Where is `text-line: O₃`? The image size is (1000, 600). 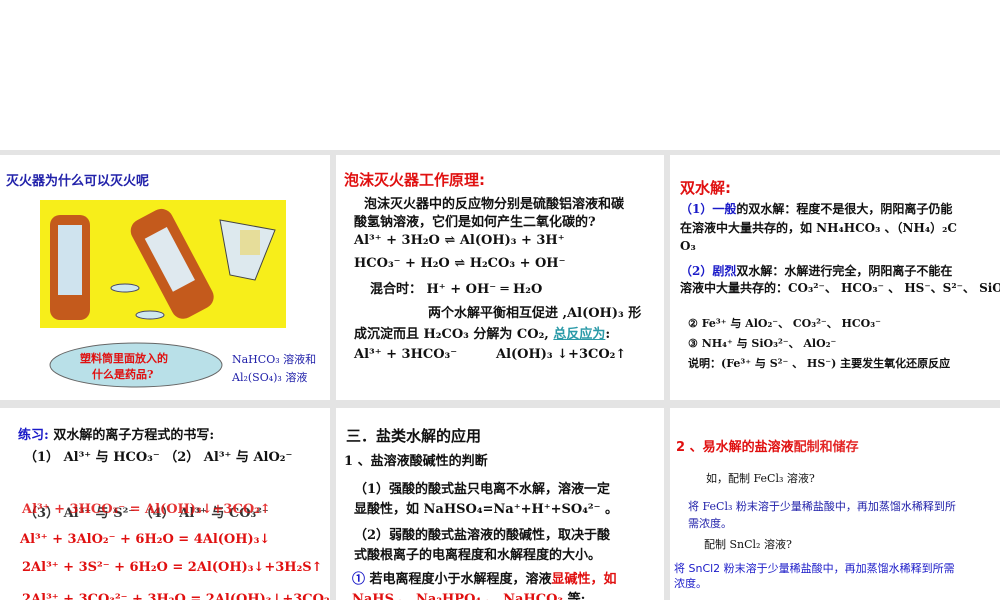 text-line: O₃ is located at coordinates (688, 246).